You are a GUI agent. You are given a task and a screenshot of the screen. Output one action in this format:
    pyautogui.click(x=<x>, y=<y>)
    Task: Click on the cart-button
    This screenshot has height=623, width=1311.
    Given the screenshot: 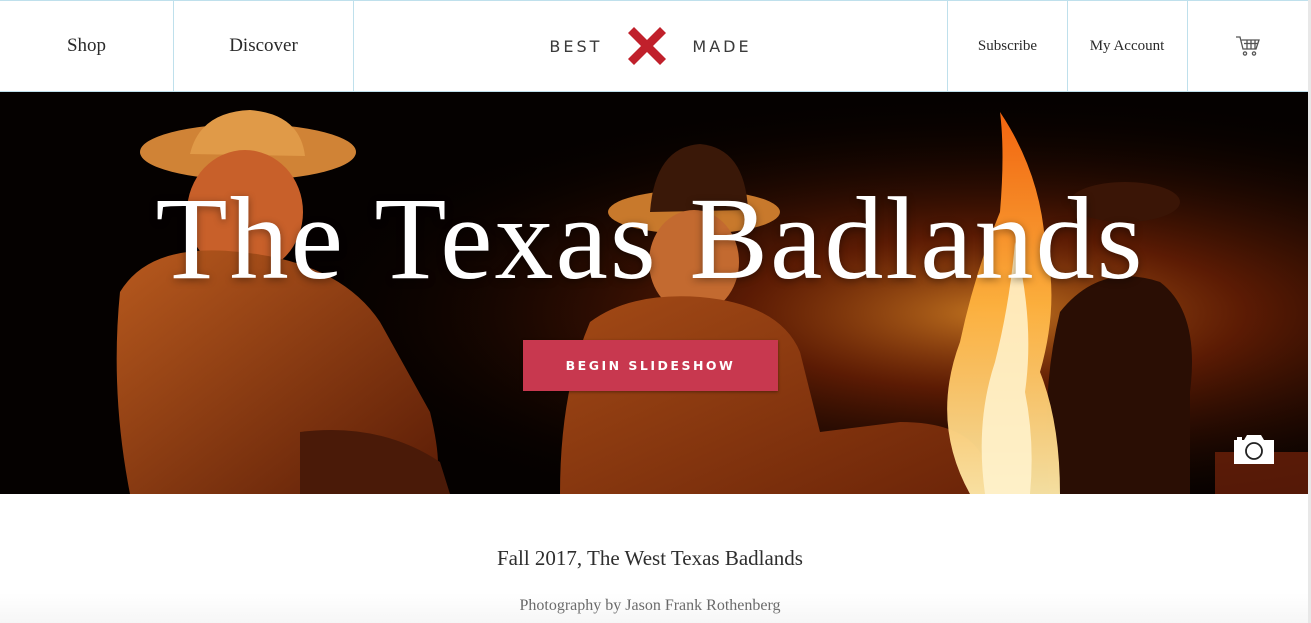 What is the action you would take?
    pyautogui.click(x=1248, y=46)
    